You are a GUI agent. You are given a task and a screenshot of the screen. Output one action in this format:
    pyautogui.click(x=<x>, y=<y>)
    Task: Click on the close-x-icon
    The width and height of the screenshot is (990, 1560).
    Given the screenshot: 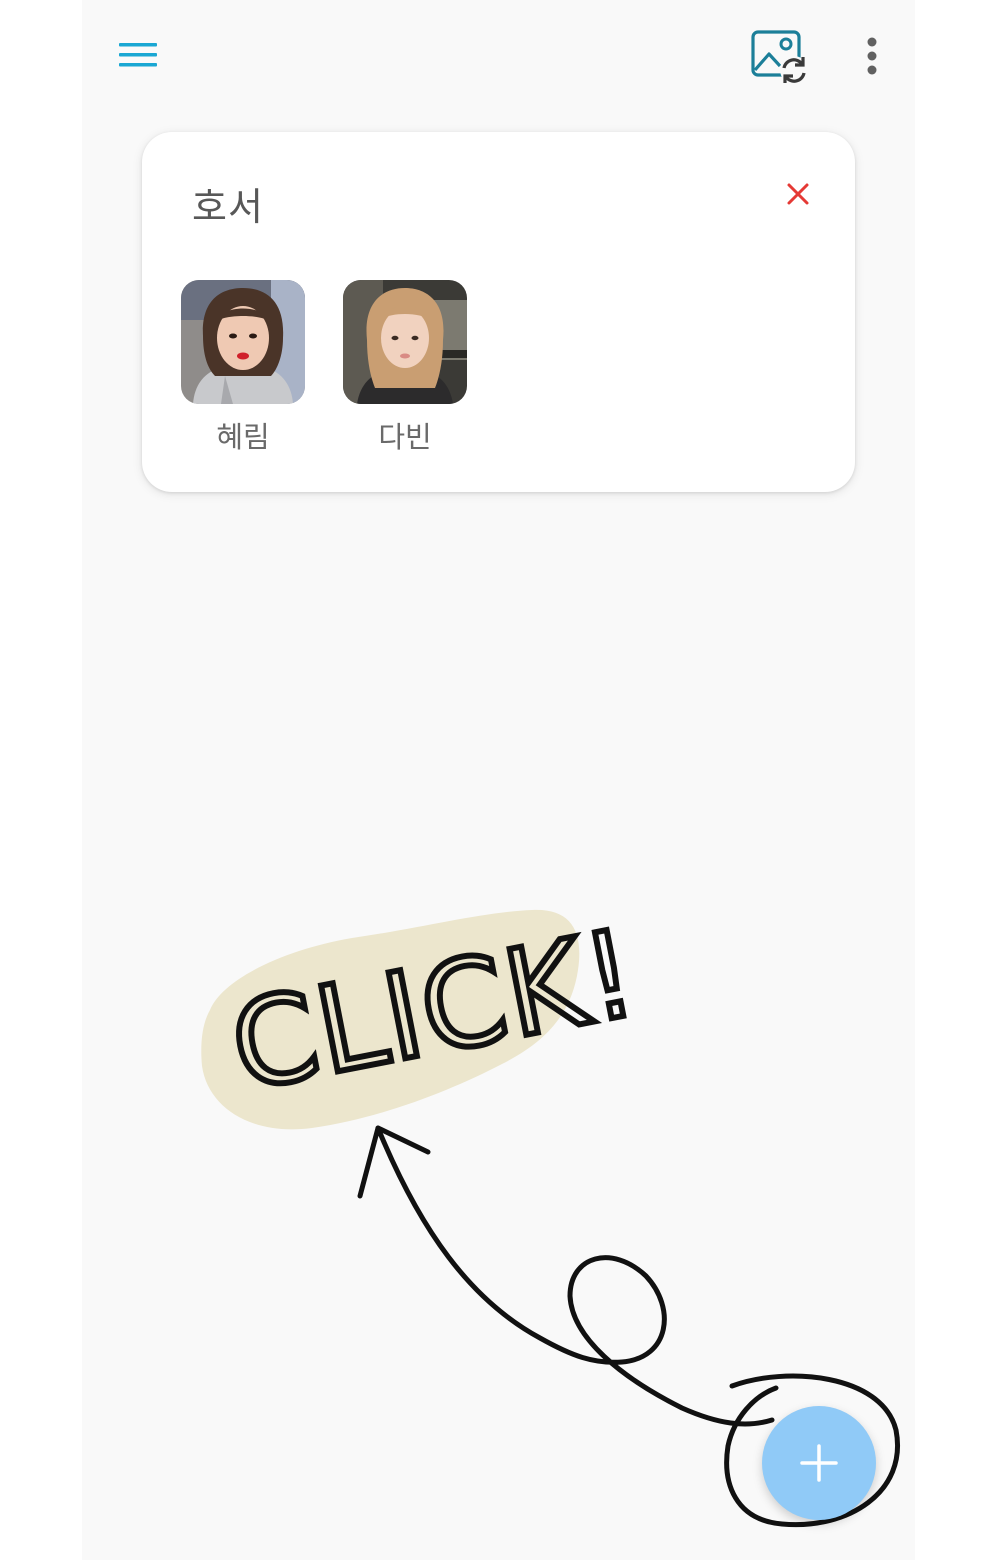 What is the action you would take?
    pyautogui.click(x=798, y=194)
    